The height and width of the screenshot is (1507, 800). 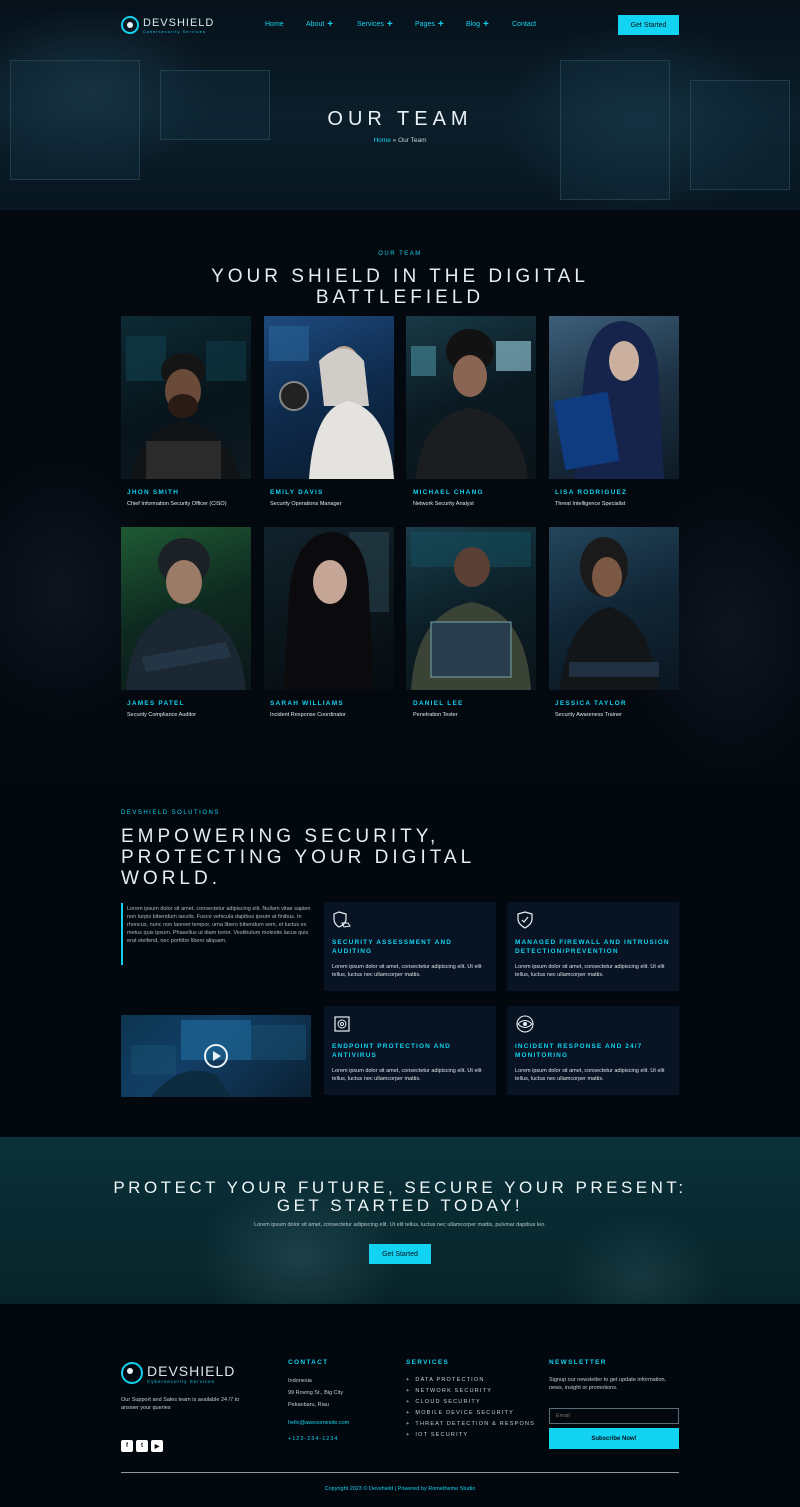 What do you see at coordinates (342, 919) in the screenshot?
I see `shield-hand-icon` at bounding box center [342, 919].